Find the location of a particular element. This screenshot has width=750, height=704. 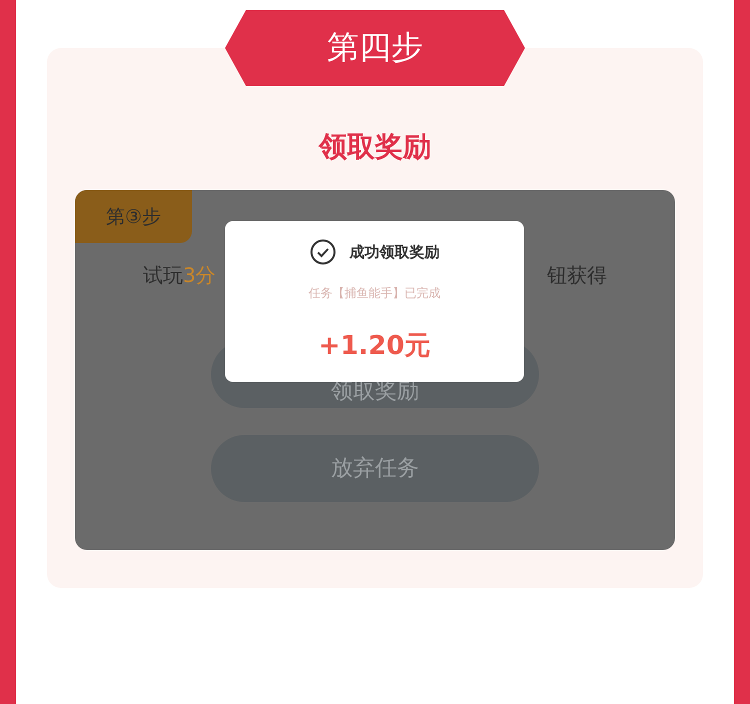

dialog-message: 任务【捕鱼能手】已完成 is located at coordinates (374, 293).